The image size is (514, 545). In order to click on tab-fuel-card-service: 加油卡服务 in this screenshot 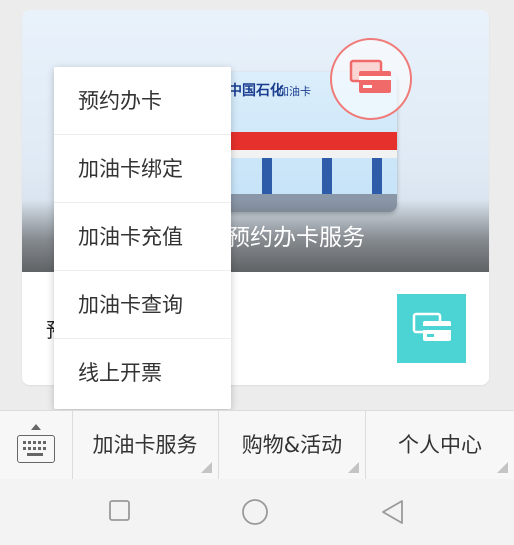, I will do `click(145, 445)`.